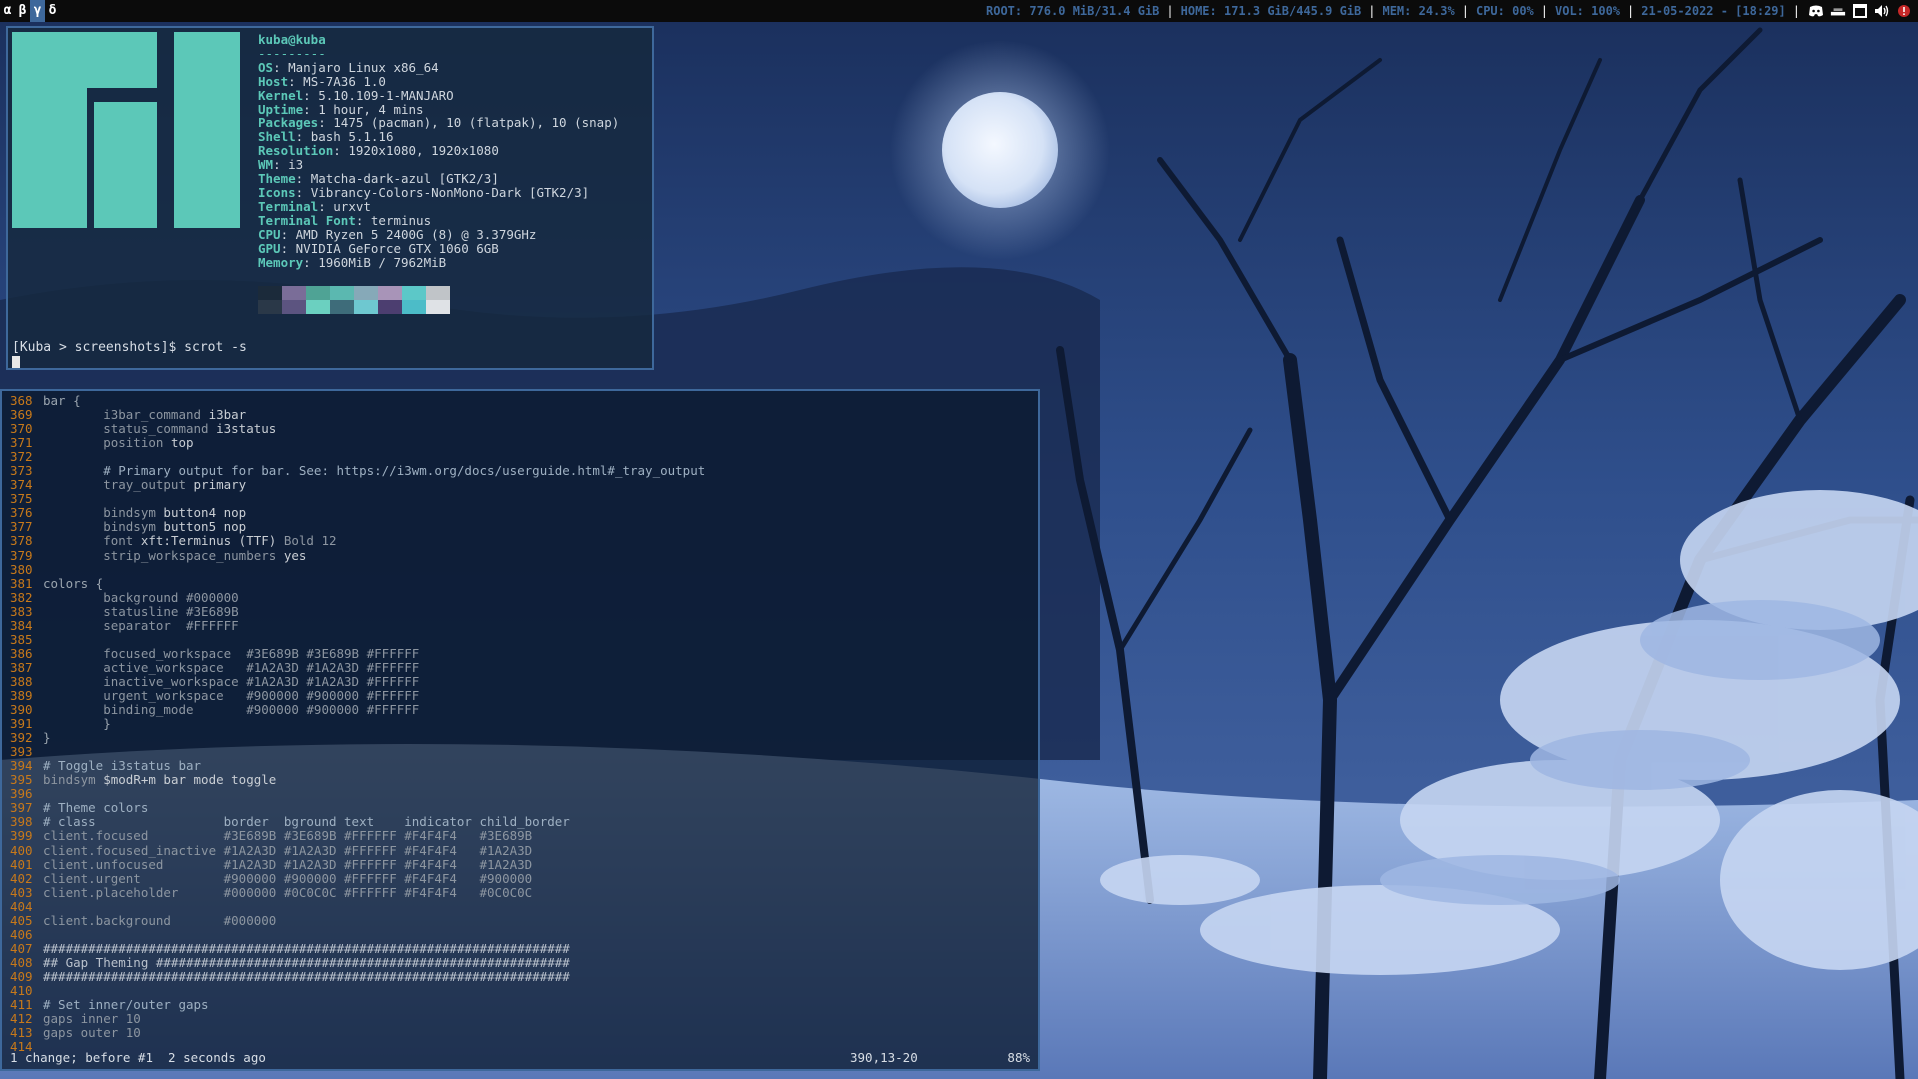 The image size is (1918, 1079). What do you see at coordinates (273, 81) in the screenshot?
I see `info-key: Host` at bounding box center [273, 81].